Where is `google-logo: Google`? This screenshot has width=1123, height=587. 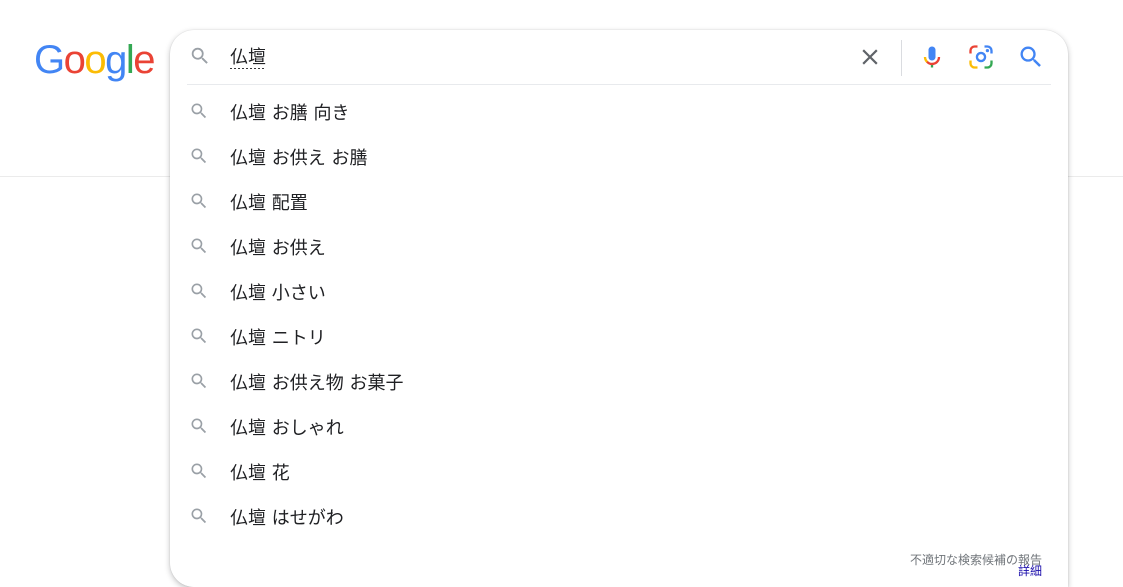
google-logo: Google is located at coordinates (94, 60).